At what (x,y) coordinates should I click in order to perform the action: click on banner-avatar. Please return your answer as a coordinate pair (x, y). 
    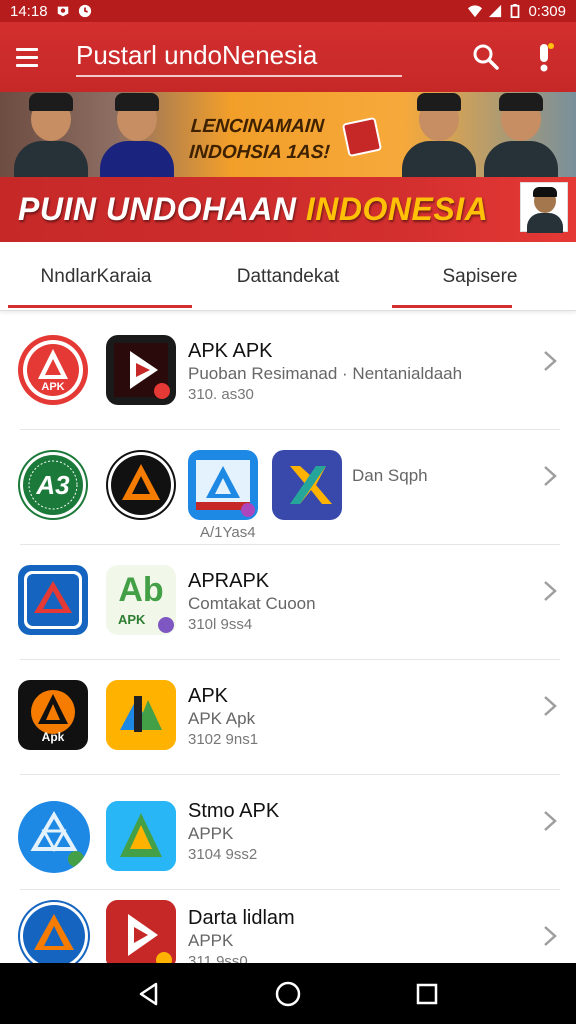
    Looking at the image, I should click on (544, 207).